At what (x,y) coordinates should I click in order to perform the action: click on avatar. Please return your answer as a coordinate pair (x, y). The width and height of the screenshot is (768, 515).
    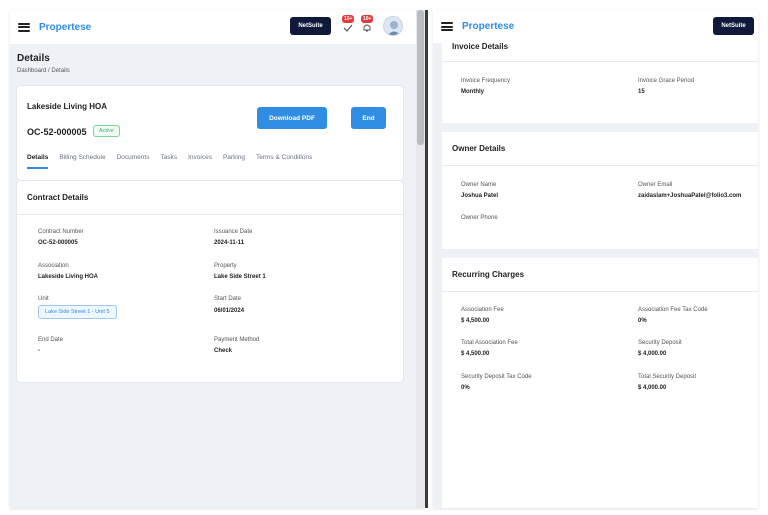
    Looking at the image, I should click on (393, 26).